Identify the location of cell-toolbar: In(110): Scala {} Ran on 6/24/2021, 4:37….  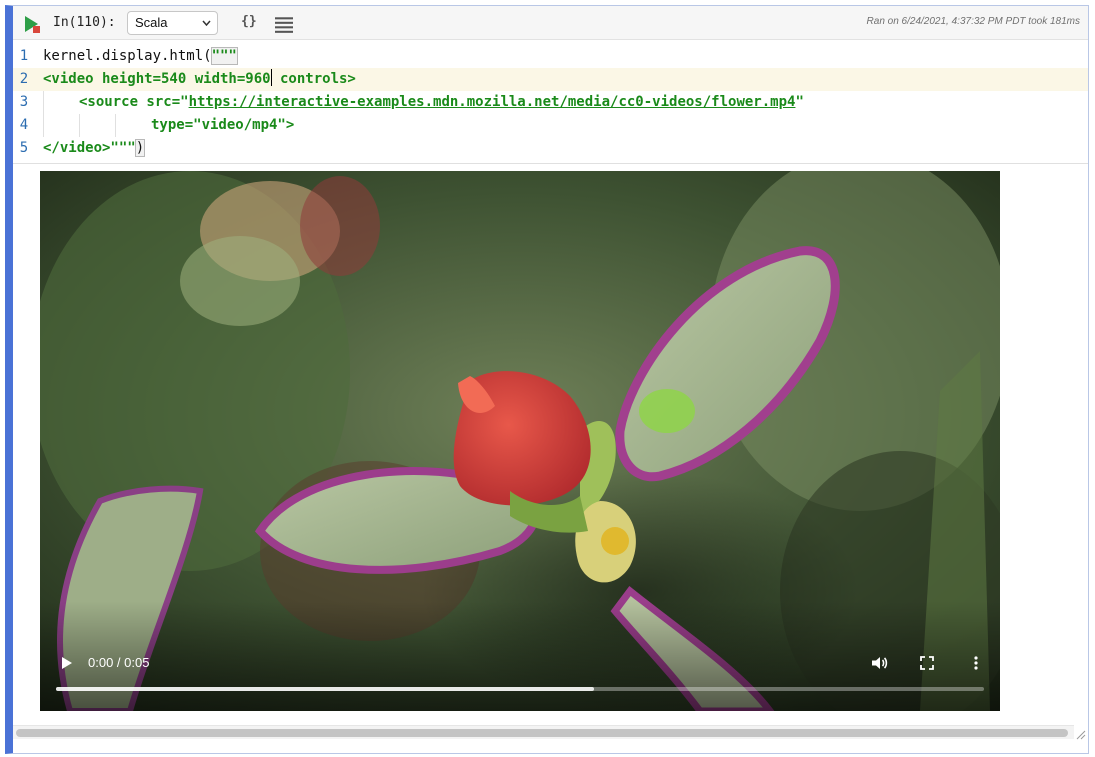
(550, 23).